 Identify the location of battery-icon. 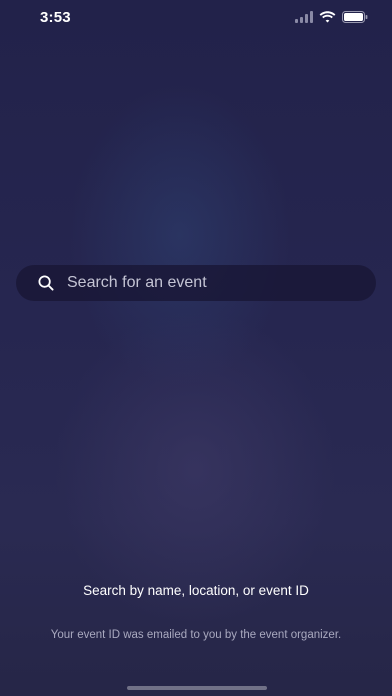
(355, 17).